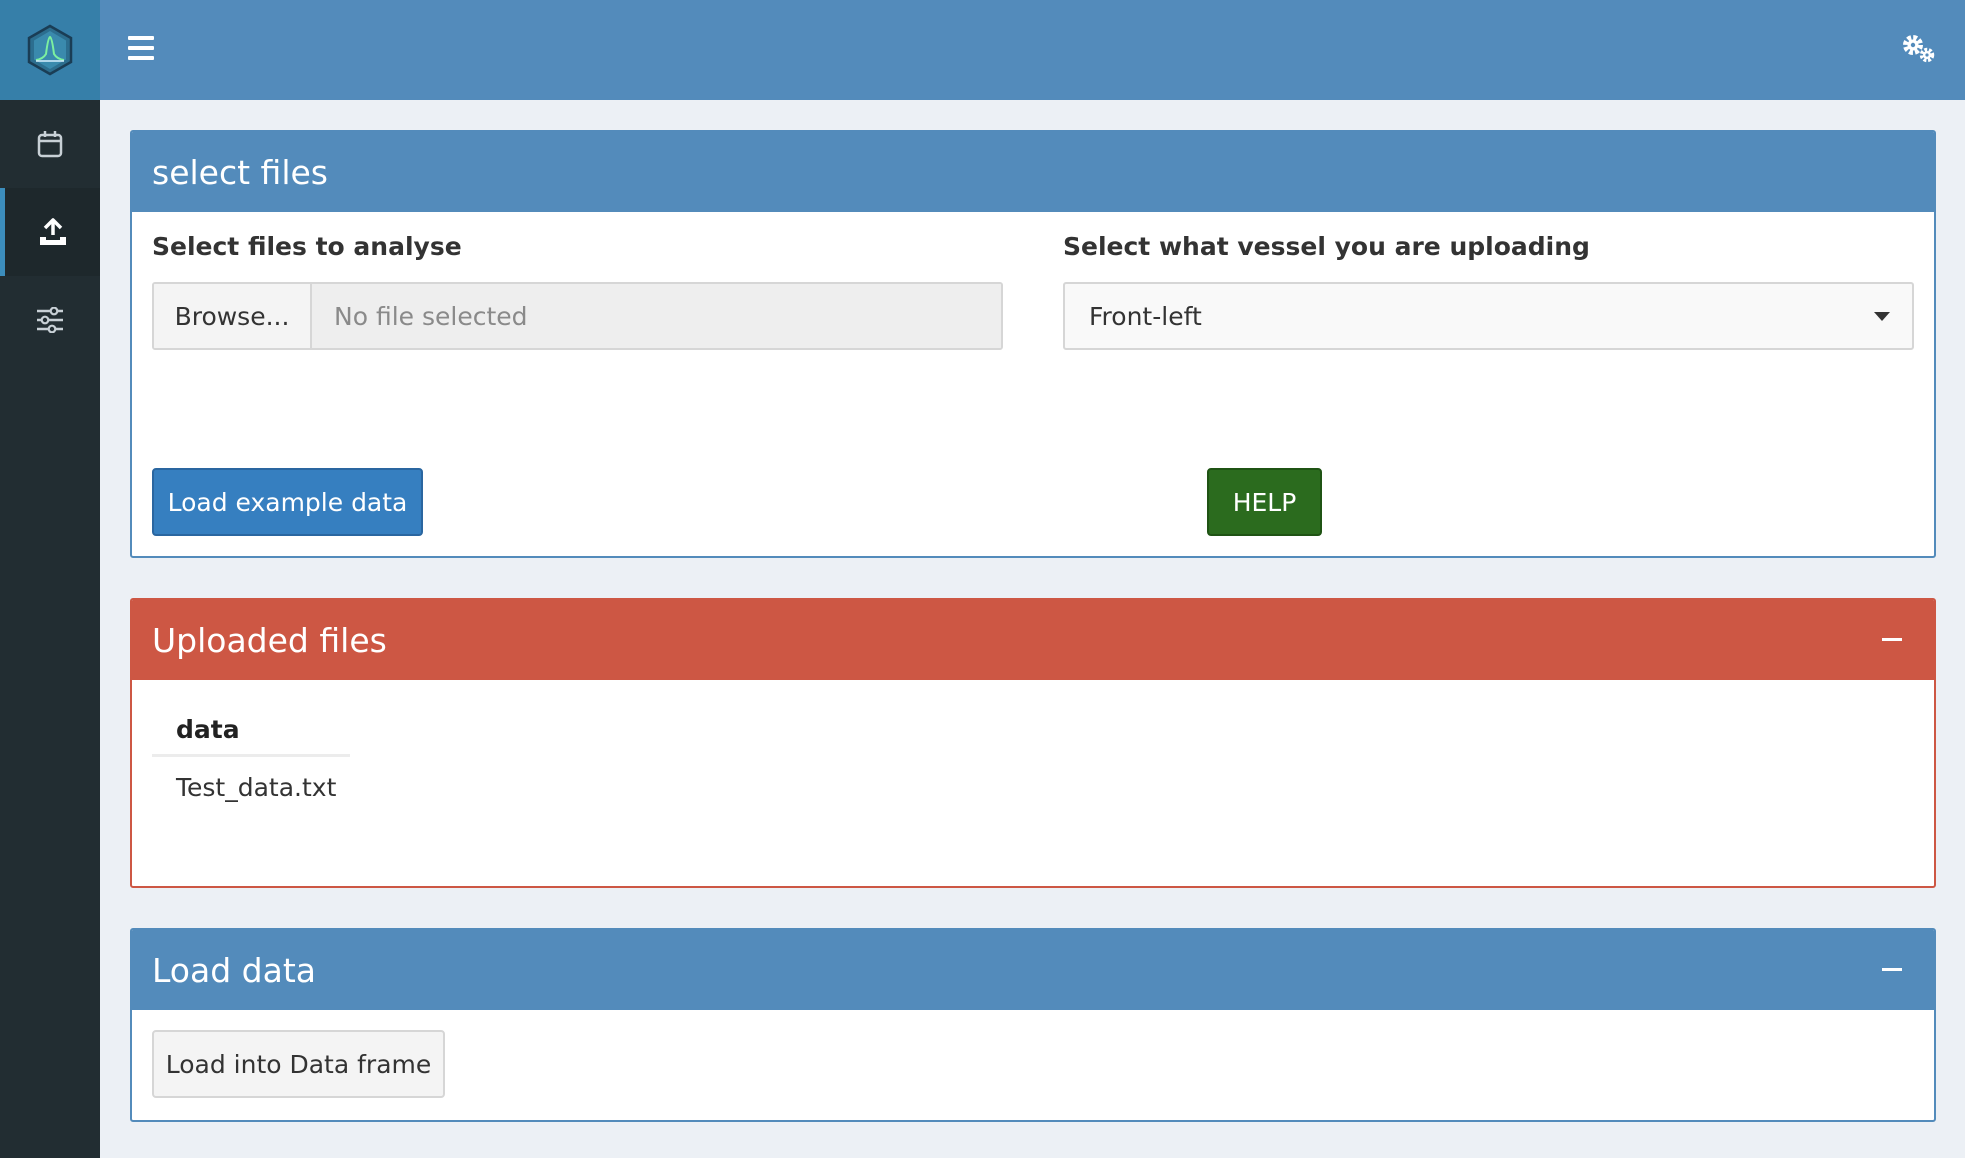 The height and width of the screenshot is (1158, 1970). What do you see at coordinates (141, 48) in the screenshot?
I see `hamburger-icon` at bounding box center [141, 48].